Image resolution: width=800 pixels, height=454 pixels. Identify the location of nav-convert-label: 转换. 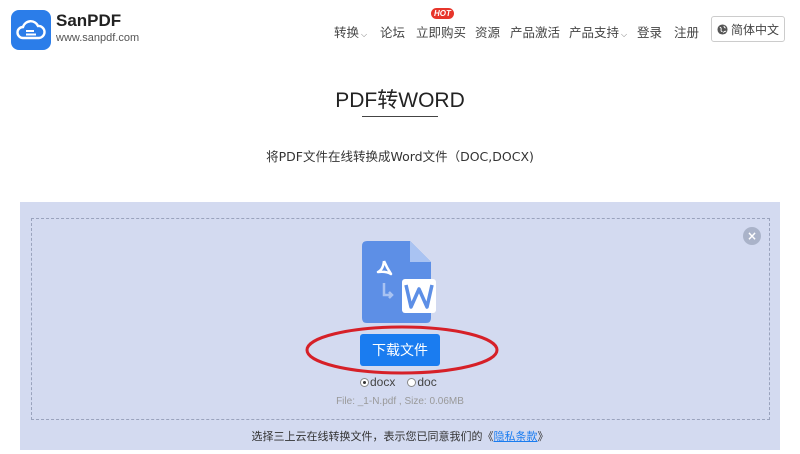
(347, 32).